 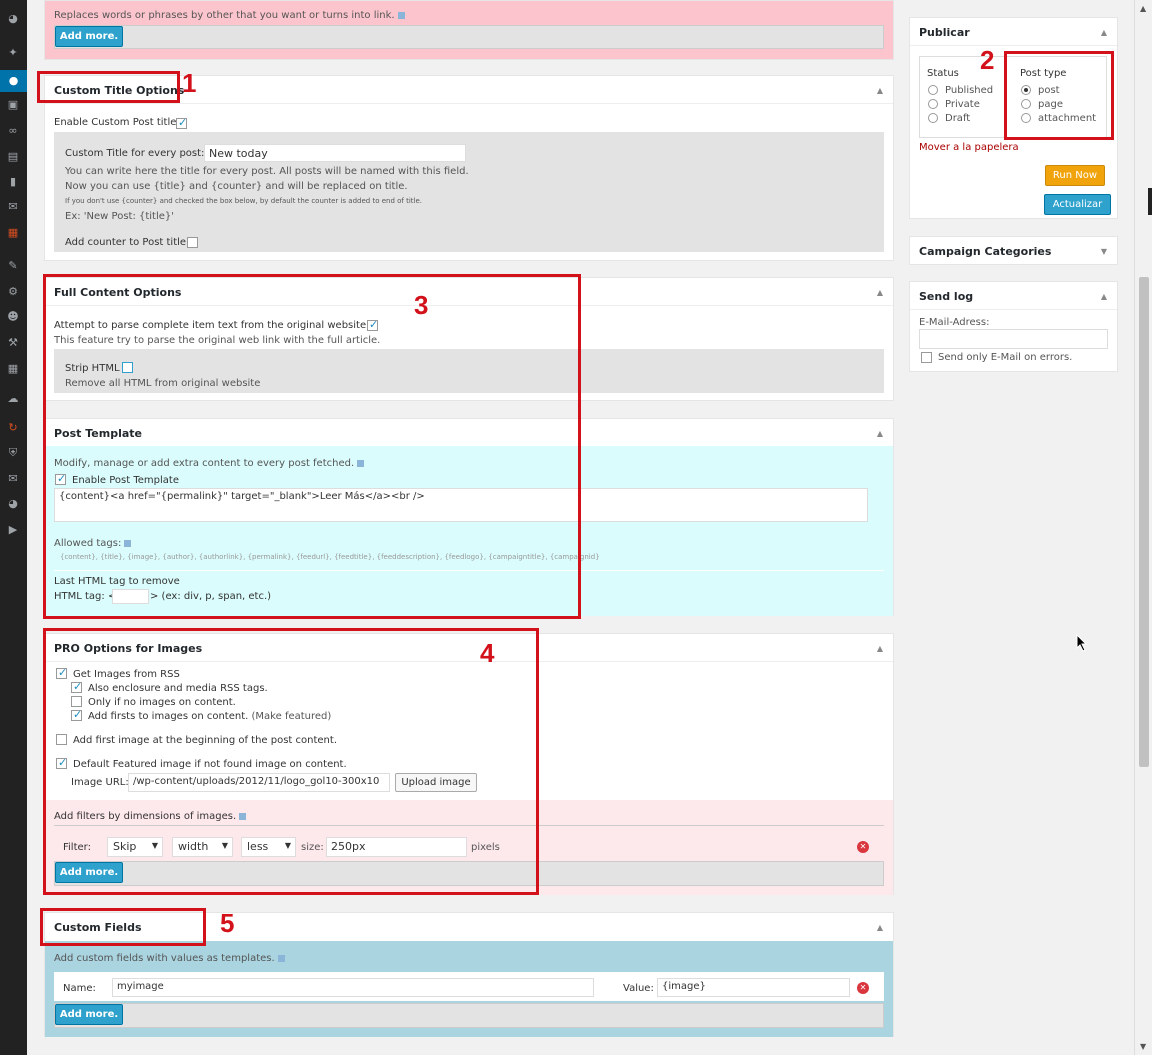 What do you see at coordinates (13, 207) in the screenshot?
I see `mail-icon: ✉` at bounding box center [13, 207].